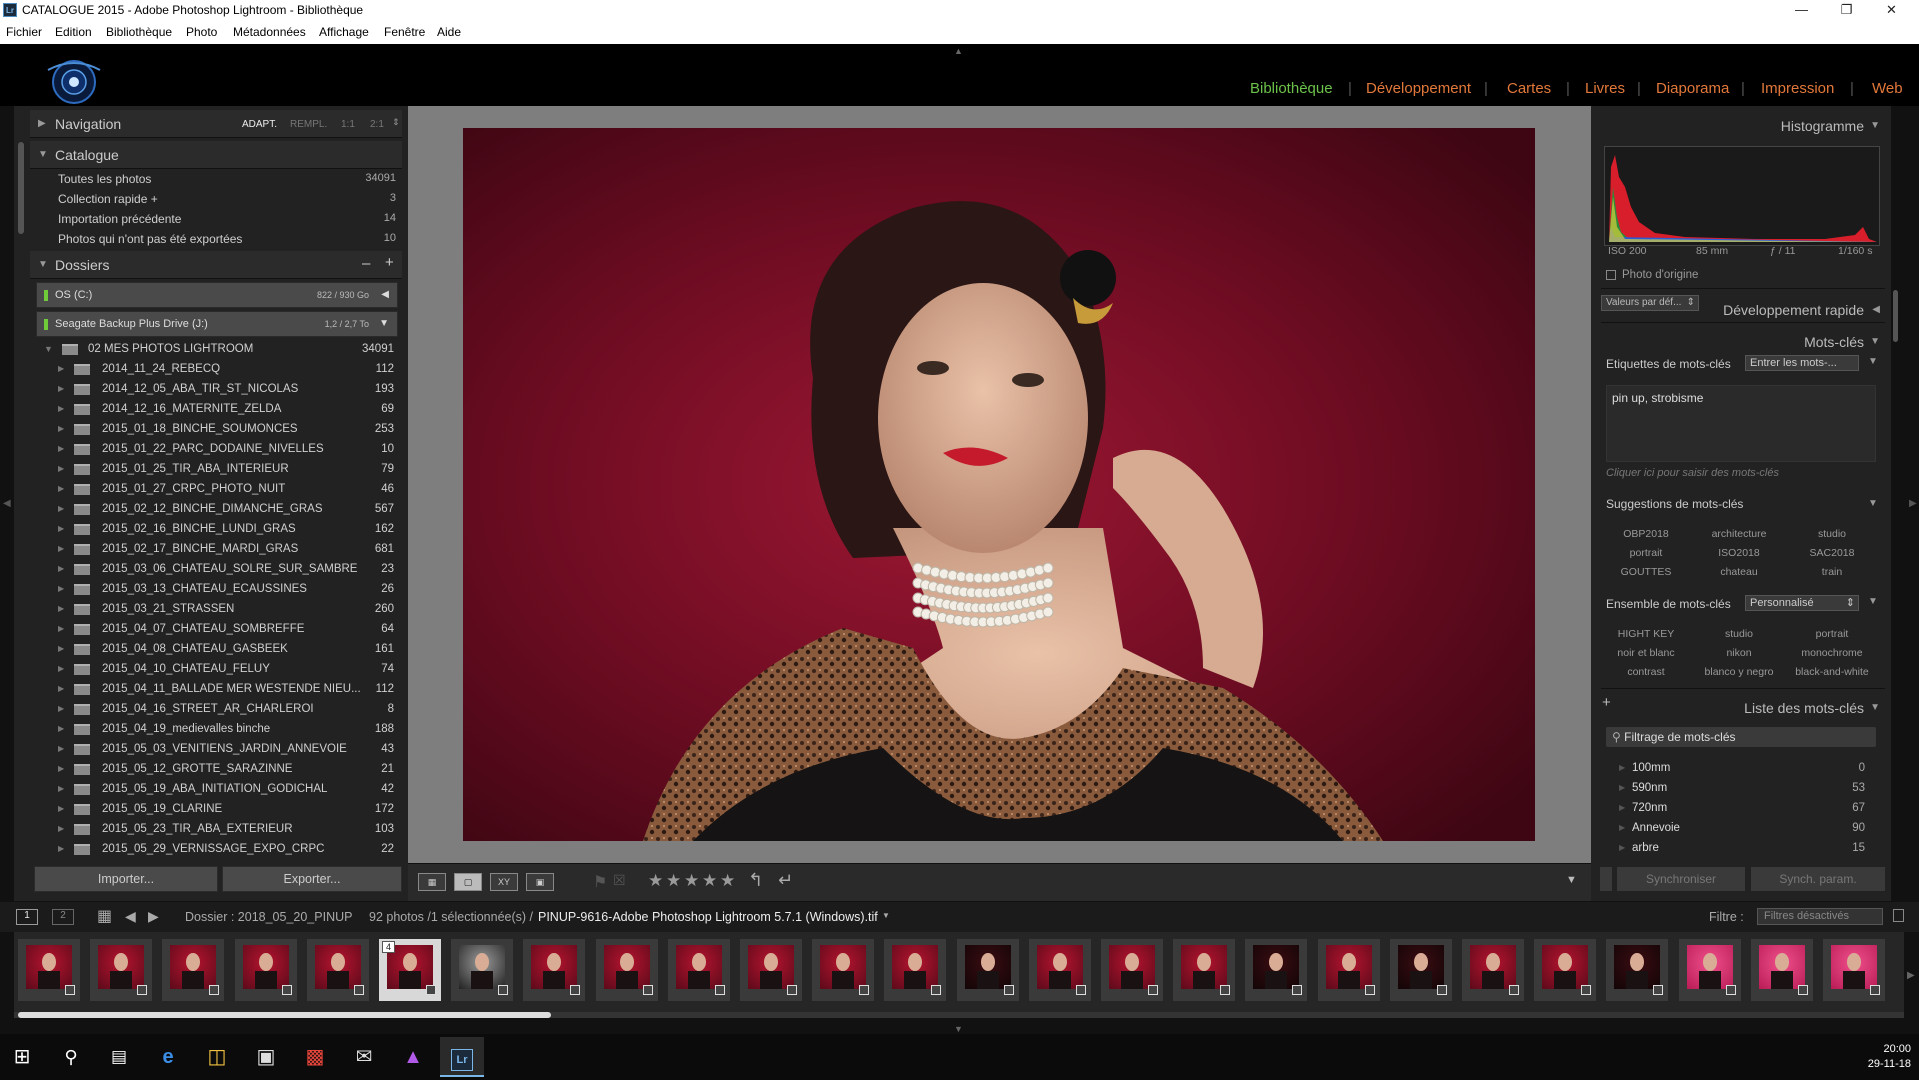 Image resolution: width=1919 pixels, height=1080 pixels. Describe the element at coordinates (1743, 810) in the screenshot. I see `keyword-list-item: ▶ 720nm 67` at that location.